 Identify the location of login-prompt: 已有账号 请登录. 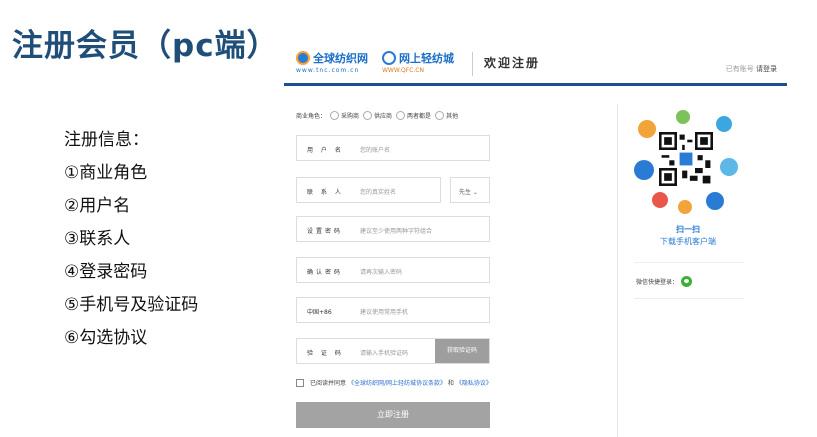
(751, 69).